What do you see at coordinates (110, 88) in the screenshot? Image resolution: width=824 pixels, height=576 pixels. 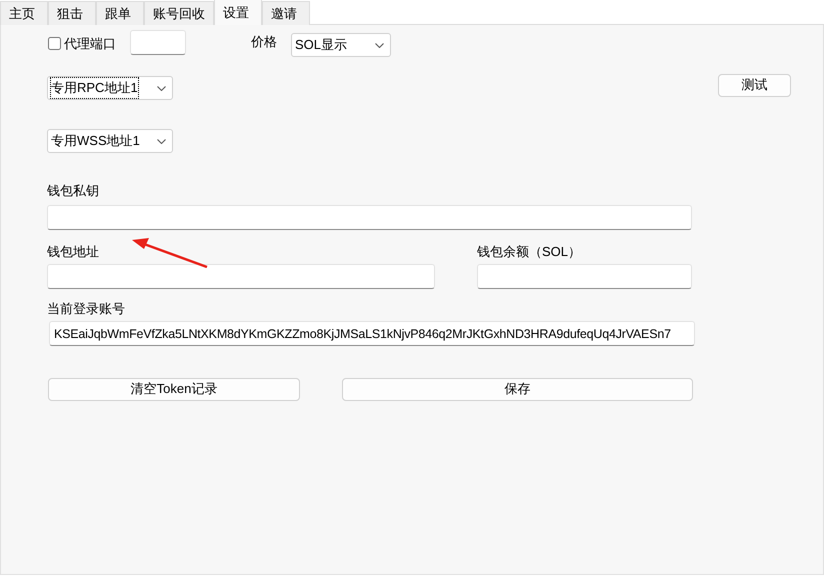 I see `rpc-dropdown: 专用RPC地址1` at bounding box center [110, 88].